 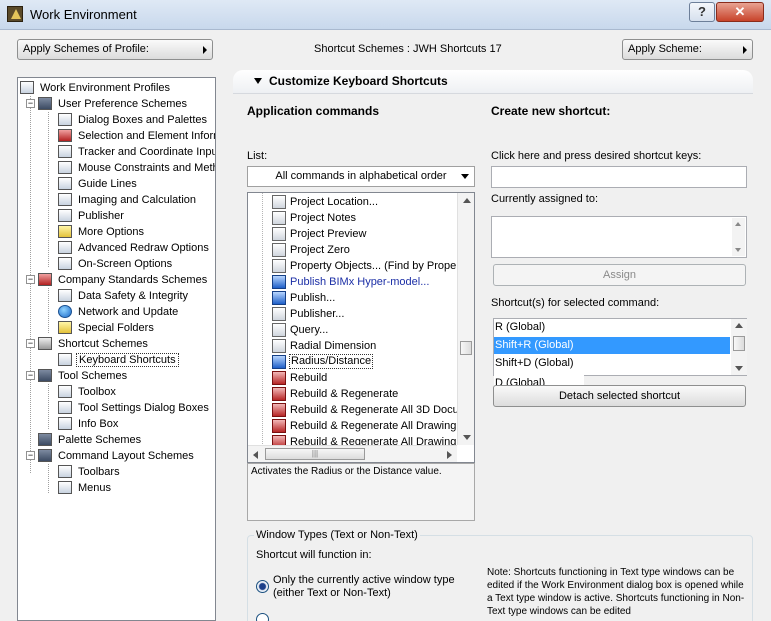 What do you see at coordinates (136, 152) in the screenshot?
I see `tree-item-tracker: Tracker and Coordinate Inpu` at bounding box center [136, 152].